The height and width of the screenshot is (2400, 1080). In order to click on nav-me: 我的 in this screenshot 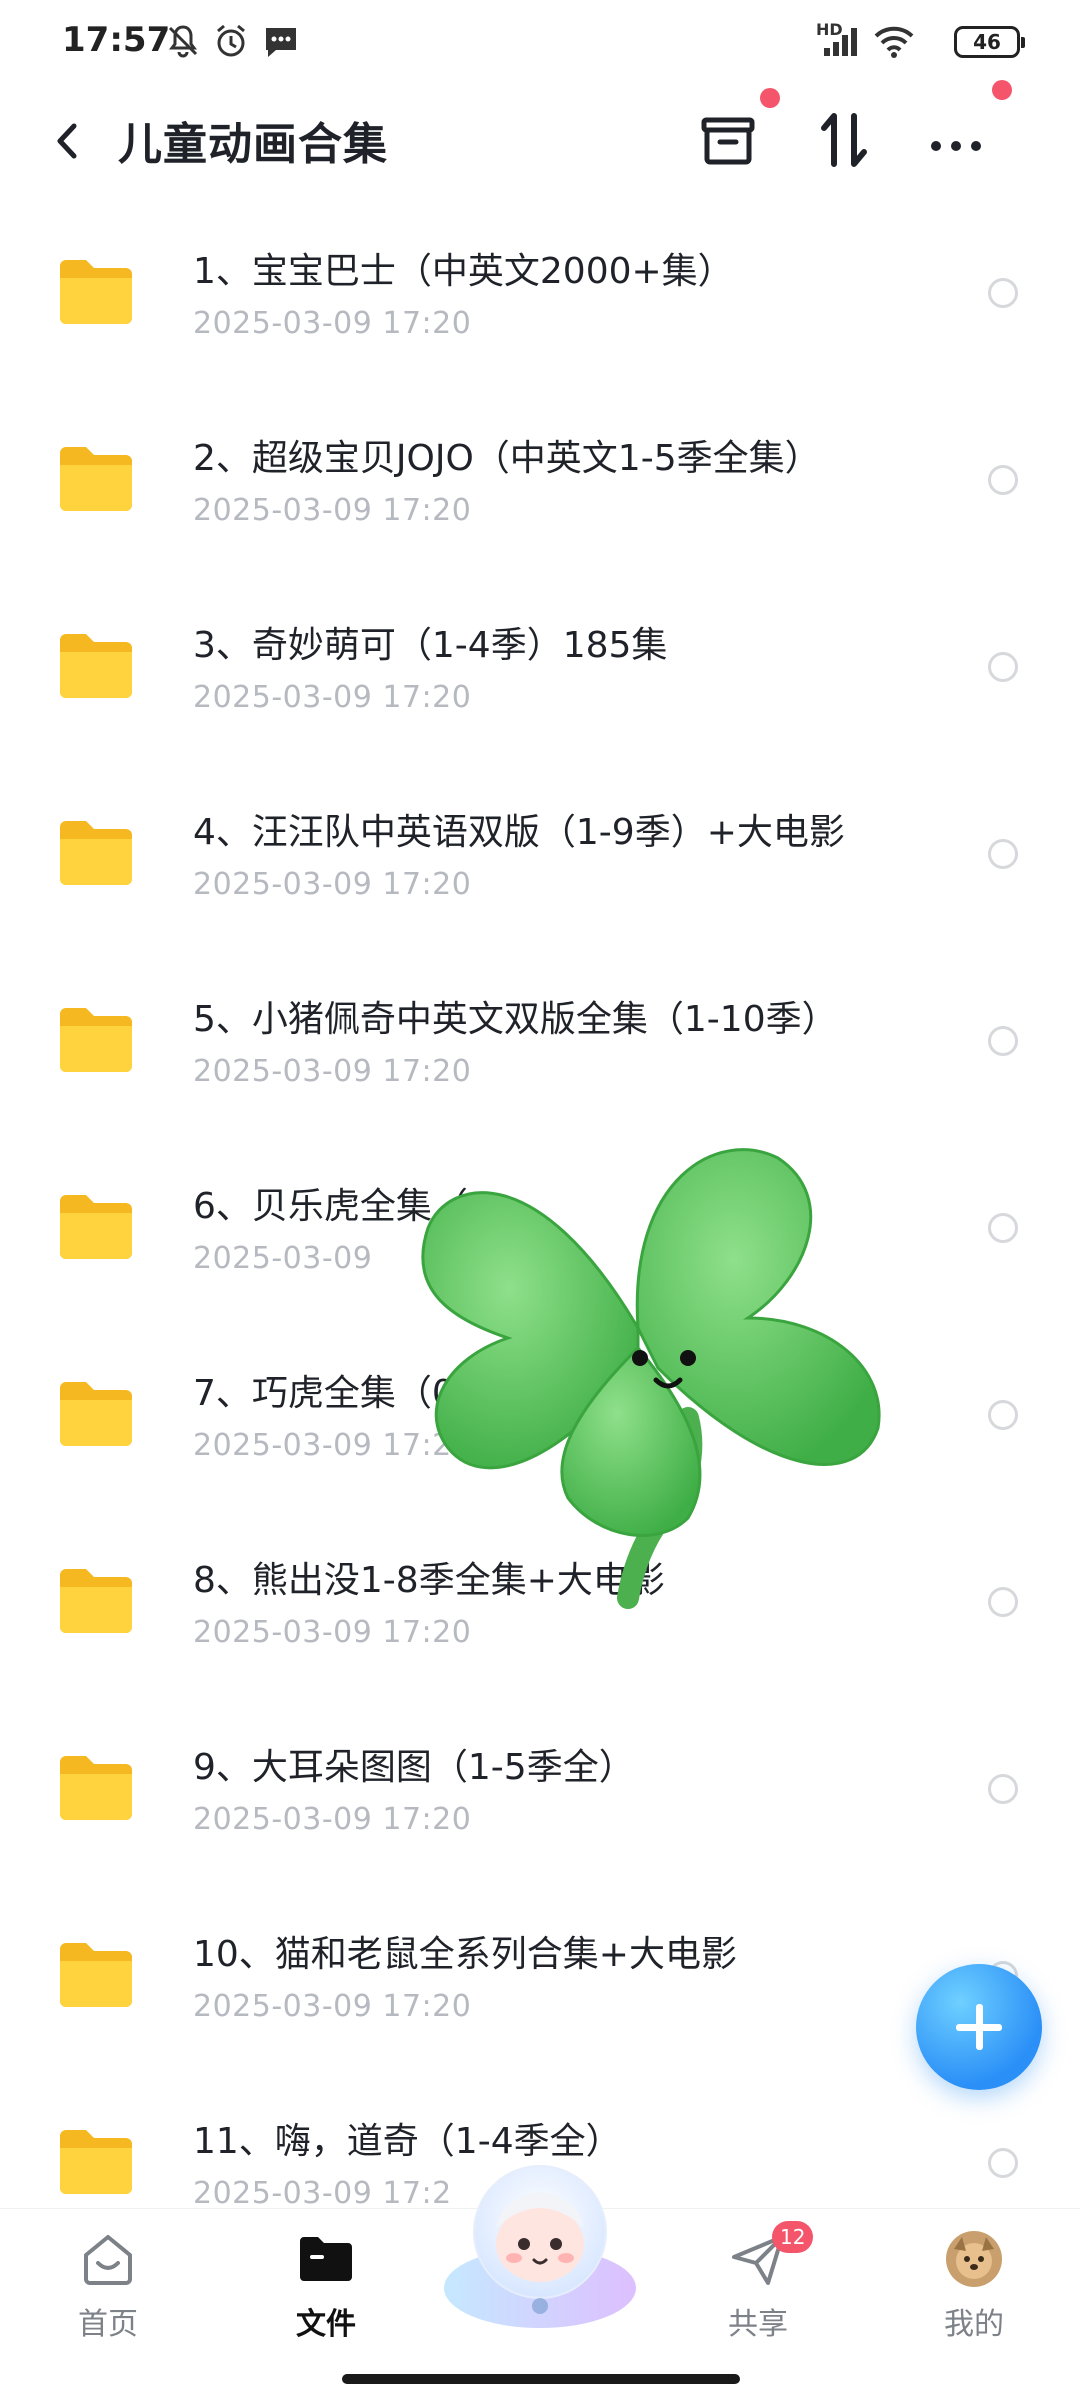, I will do `click(974, 2289)`.